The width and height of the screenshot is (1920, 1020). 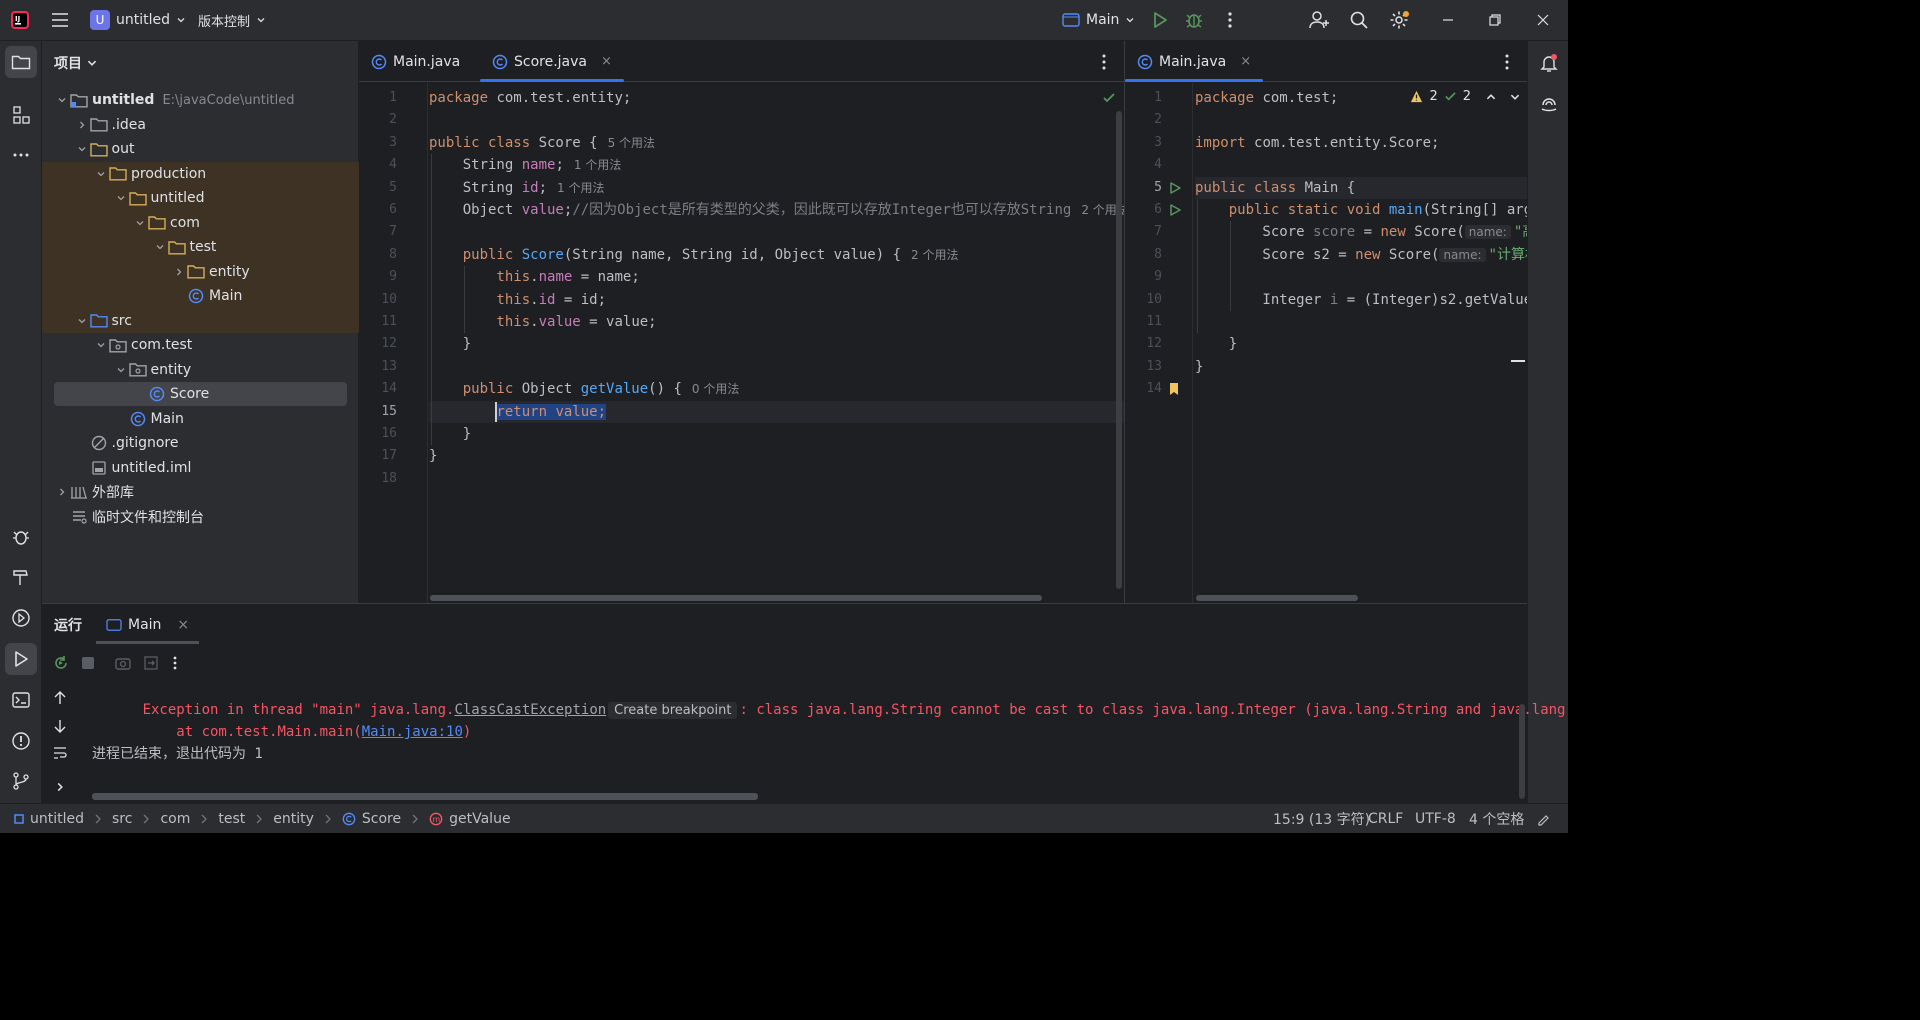 What do you see at coordinates (1359, 20) in the screenshot?
I see `search-icon` at bounding box center [1359, 20].